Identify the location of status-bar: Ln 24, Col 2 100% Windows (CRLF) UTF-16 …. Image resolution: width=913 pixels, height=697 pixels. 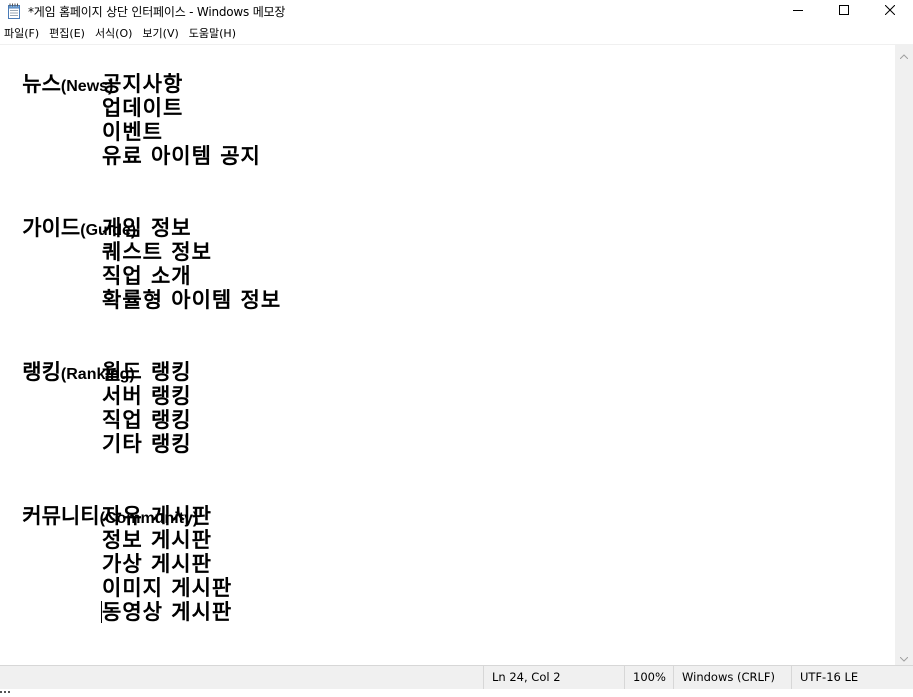
(456, 679).